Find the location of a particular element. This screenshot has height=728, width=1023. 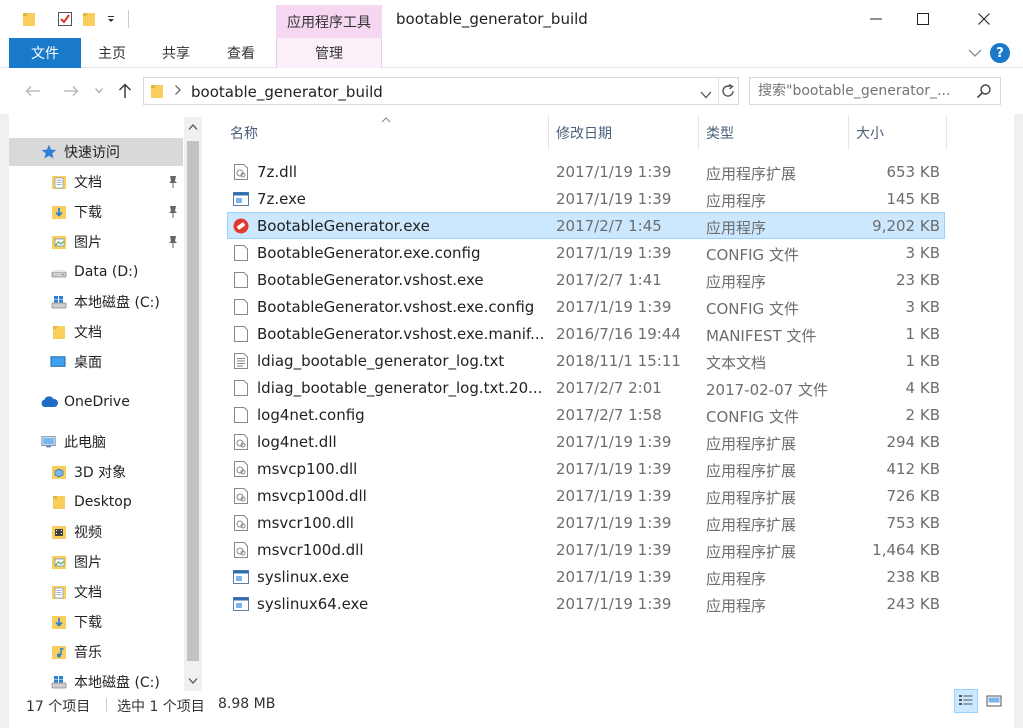

breadcrumb-chevron-icon is located at coordinates (178, 92).